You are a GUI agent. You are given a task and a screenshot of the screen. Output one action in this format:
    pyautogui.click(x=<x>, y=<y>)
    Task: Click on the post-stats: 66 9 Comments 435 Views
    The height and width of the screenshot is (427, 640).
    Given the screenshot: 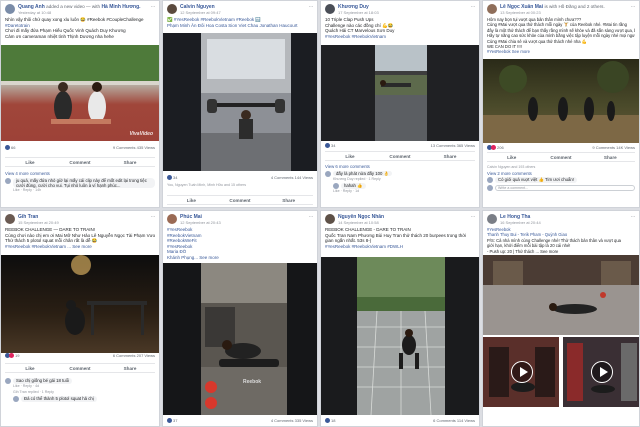 What is the action you would take?
    pyautogui.click(x=80, y=148)
    